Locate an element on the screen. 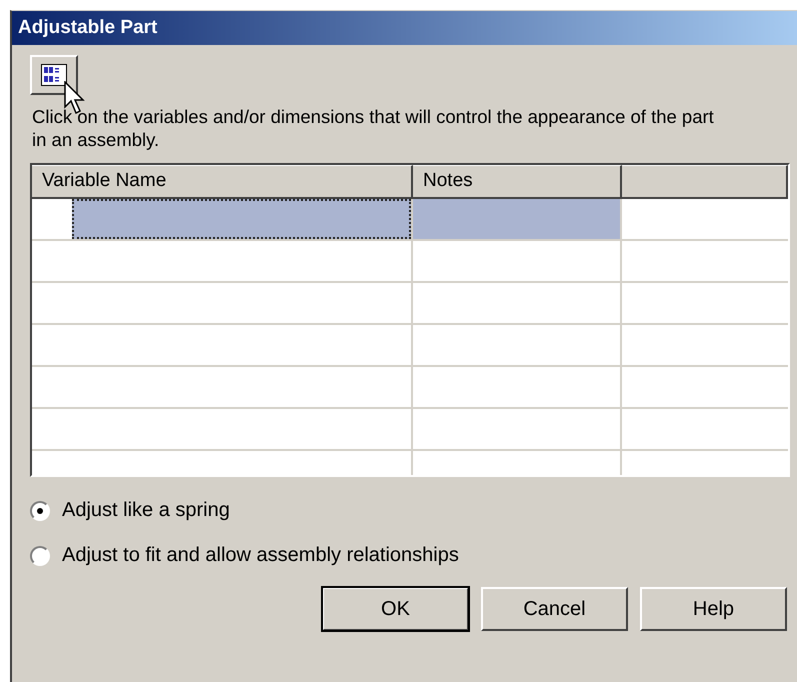 The width and height of the screenshot is (797, 682). radio-label: Adjust like a spring is located at coordinates (146, 510).